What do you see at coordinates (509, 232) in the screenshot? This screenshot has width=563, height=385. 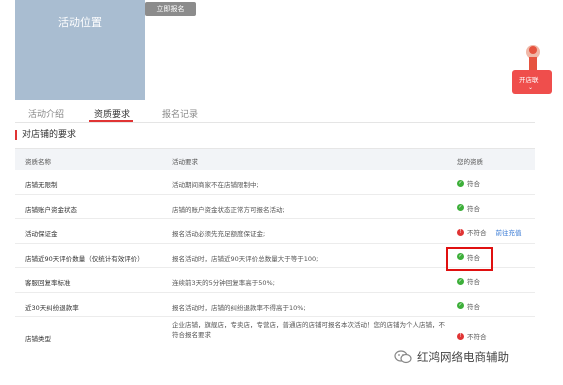 I see `recharge-link: 前往充值` at bounding box center [509, 232].